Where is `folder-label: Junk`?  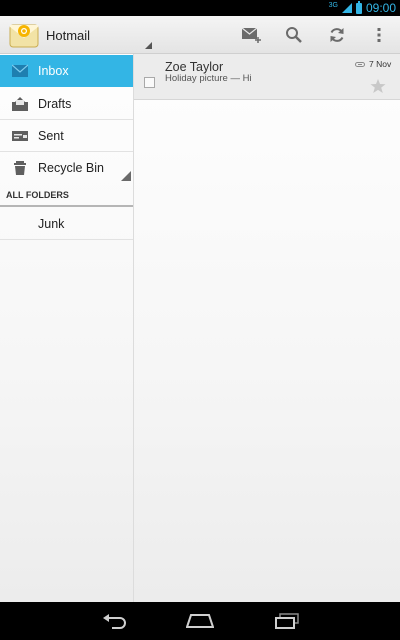 folder-label: Junk is located at coordinates (51, 224).